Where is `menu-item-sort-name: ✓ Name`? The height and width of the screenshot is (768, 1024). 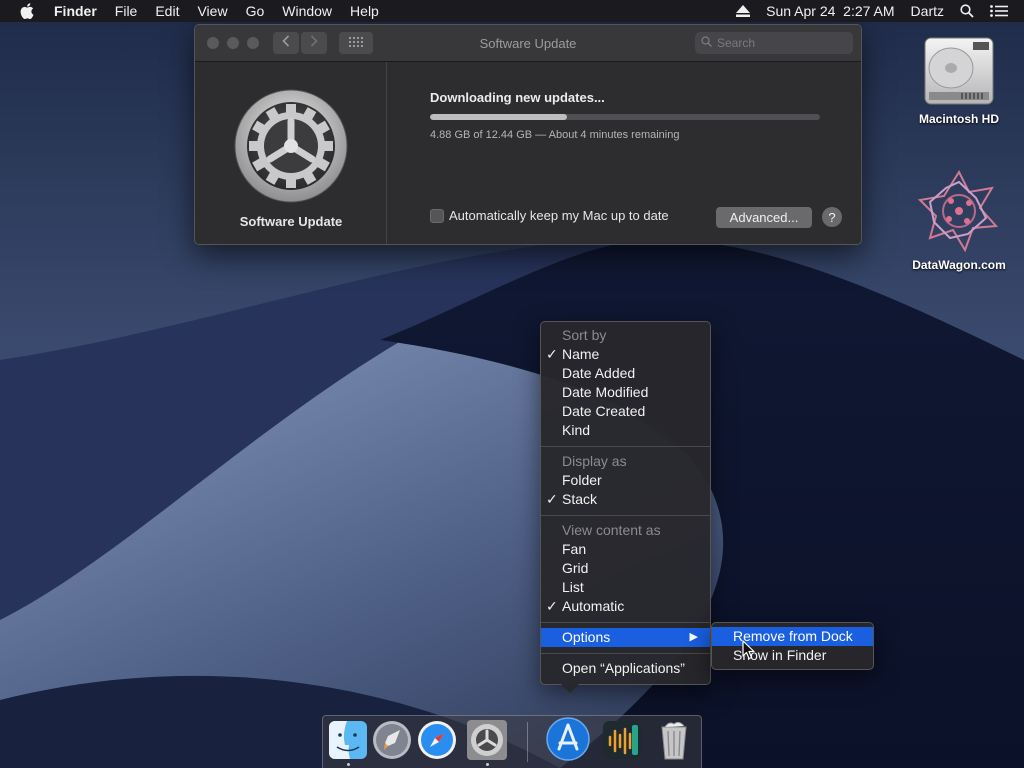
menu-item-sort-name: ✓ Name is located at coordinates (625, 354).